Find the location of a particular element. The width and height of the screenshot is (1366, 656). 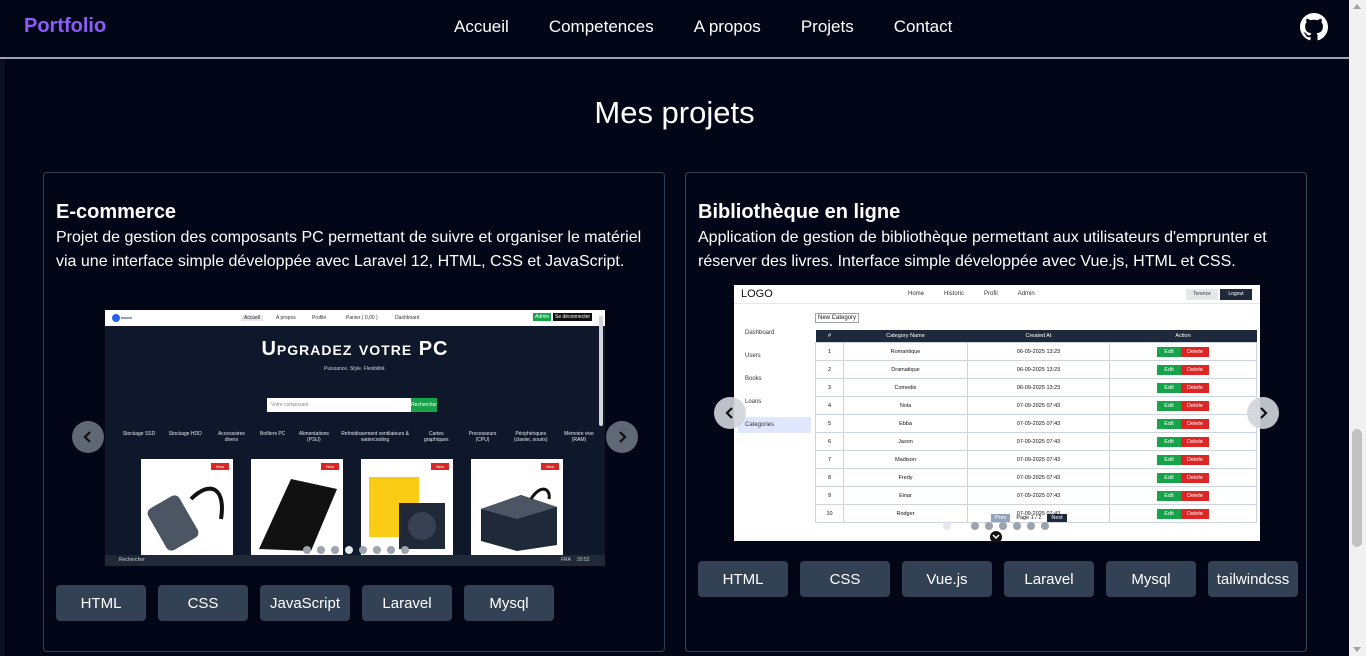

shot-link: A propos is located at coordinates (286, 318).